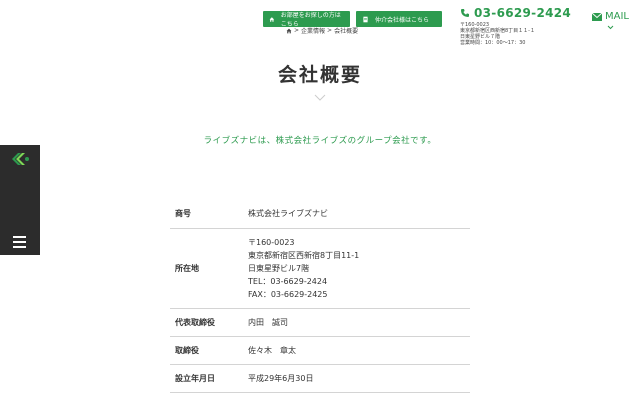 Image resolution: width=640 pixels, height=400 pixels. What do you see at coordinates (359, 350) in the screenshot?
I see `row-value: 佐々木 章太` at bounding box center [359, 350].